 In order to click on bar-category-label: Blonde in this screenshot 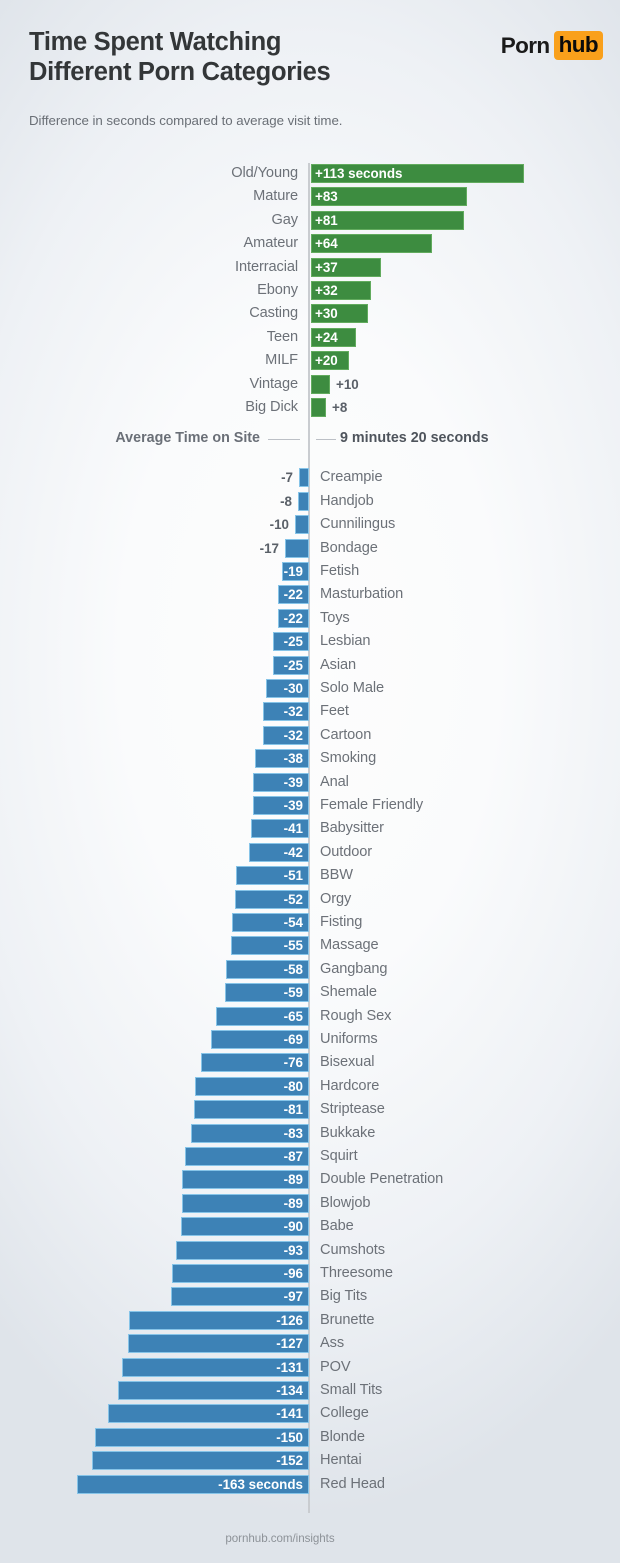, I will do `click(342, 1436)`.